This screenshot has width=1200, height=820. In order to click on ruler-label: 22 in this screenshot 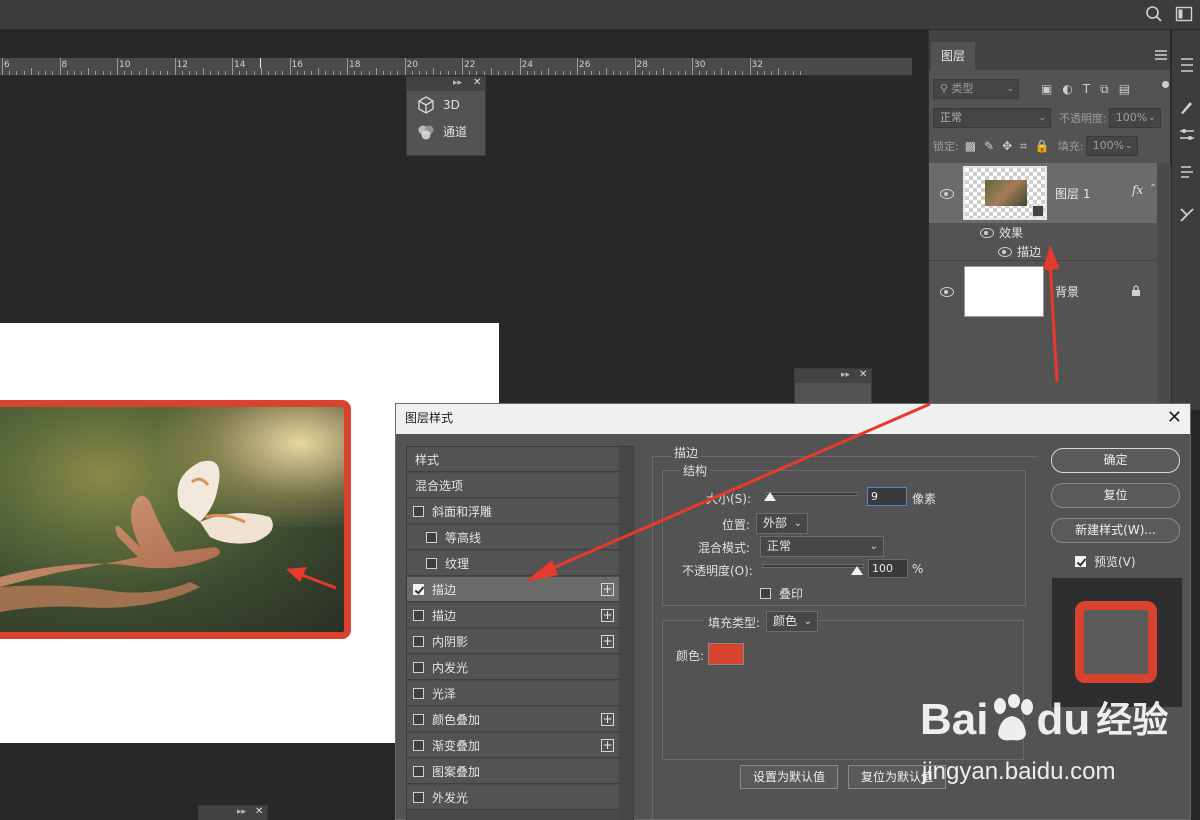, I will do `click(470, 65)`.